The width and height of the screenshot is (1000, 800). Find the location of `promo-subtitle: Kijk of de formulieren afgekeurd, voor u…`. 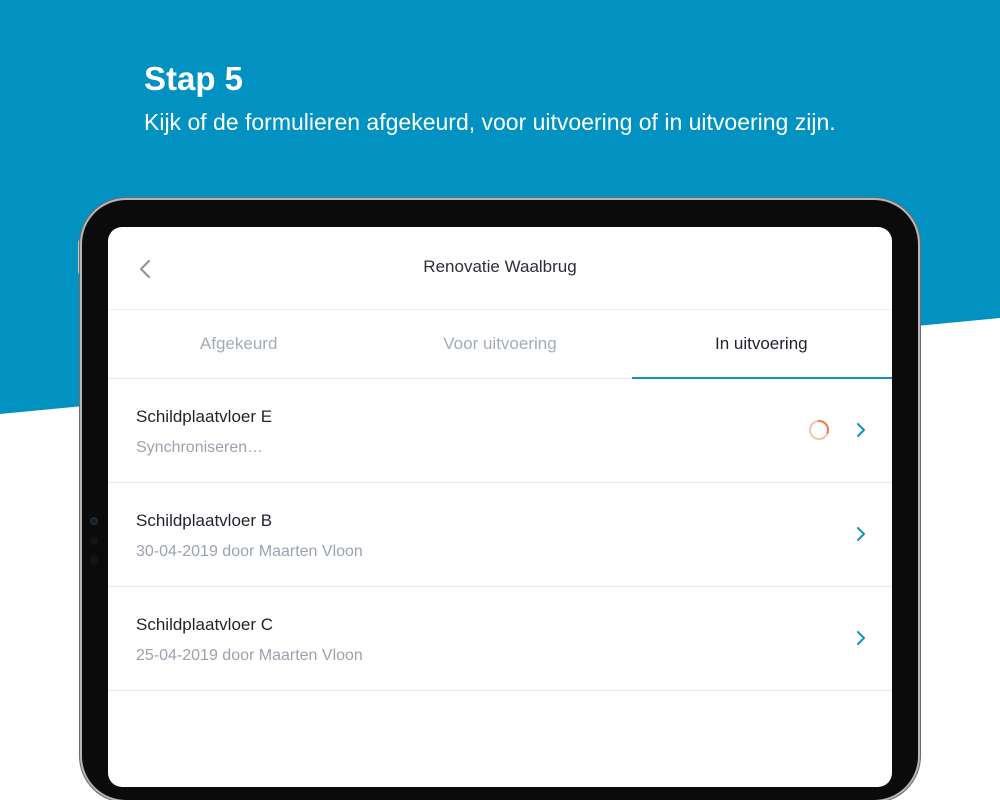

promo-subtitle: Kijk of de formulieren afgekeurd, voor u… is located at coordinates (490, 122).